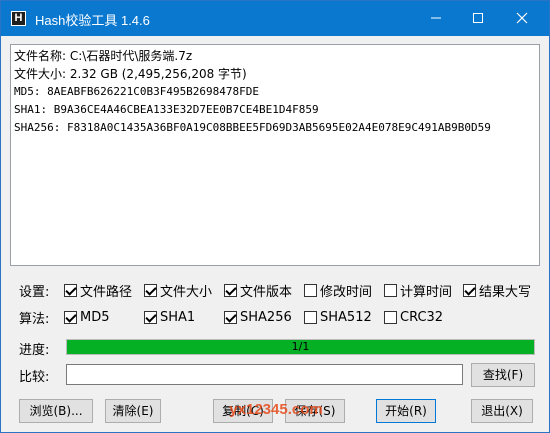 This screenshot has height=433, width=550. What do you see at coordinates (275, 18) in the screenshot?
I see `title-bar: H Hash校验工具 1.4.6` at bounding box center [275, 18].